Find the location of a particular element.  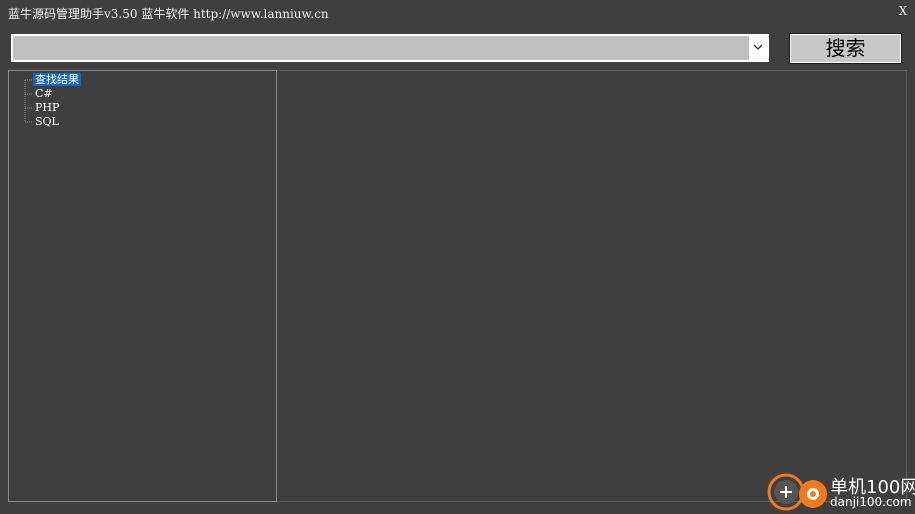

watermark: 单机100网 danji100.com is located at coordinates (840, 492).